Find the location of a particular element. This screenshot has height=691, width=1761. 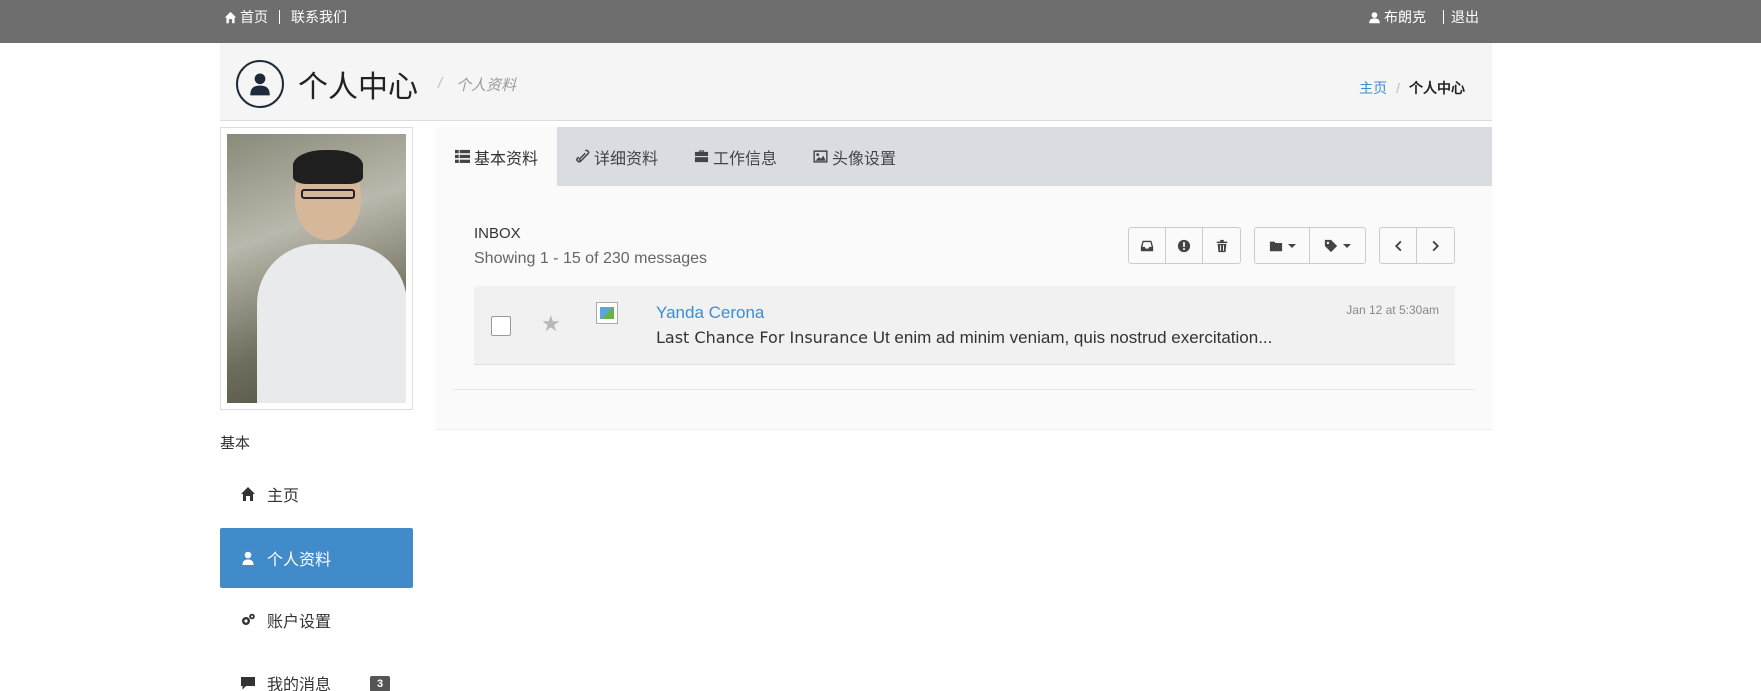

sidebar-item-label: 账户设置 is located at coordinates (299, 622).